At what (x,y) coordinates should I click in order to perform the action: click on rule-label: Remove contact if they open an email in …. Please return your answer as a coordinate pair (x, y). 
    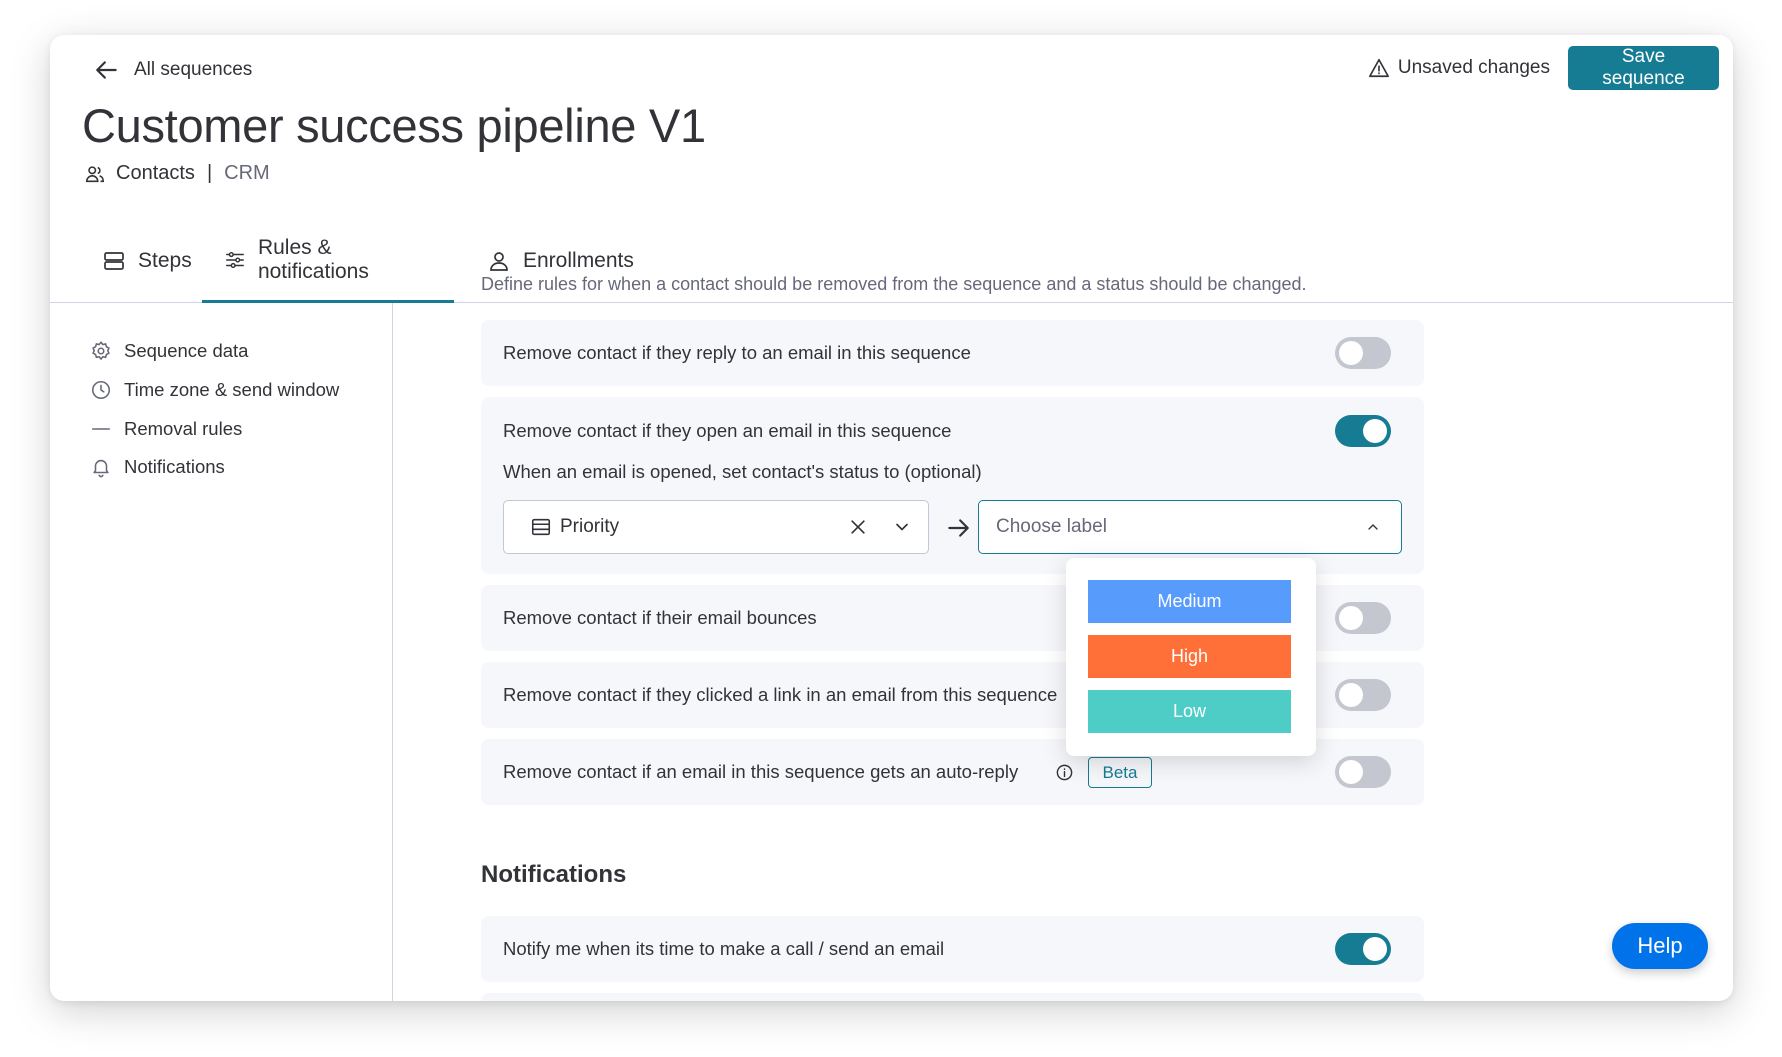
    Looking at the image, I should click on (727, 430).